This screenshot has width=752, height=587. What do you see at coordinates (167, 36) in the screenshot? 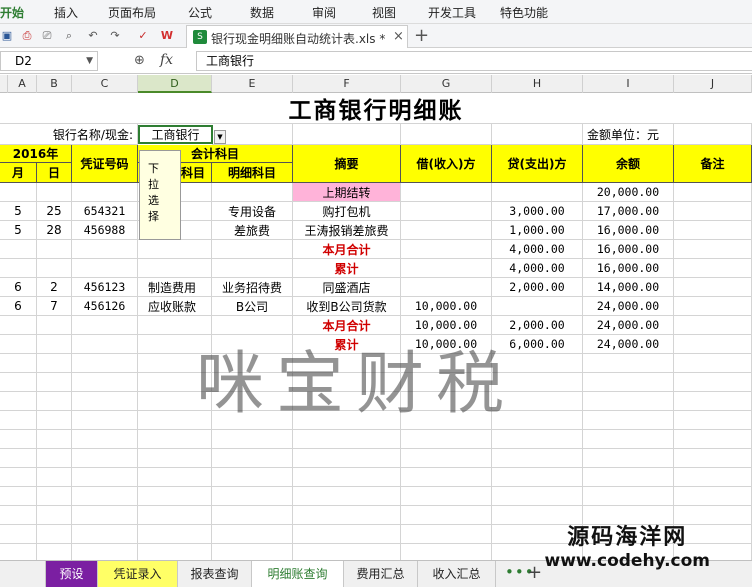
I see `wps-logo-icon: W` at bounding box center [167, 36].